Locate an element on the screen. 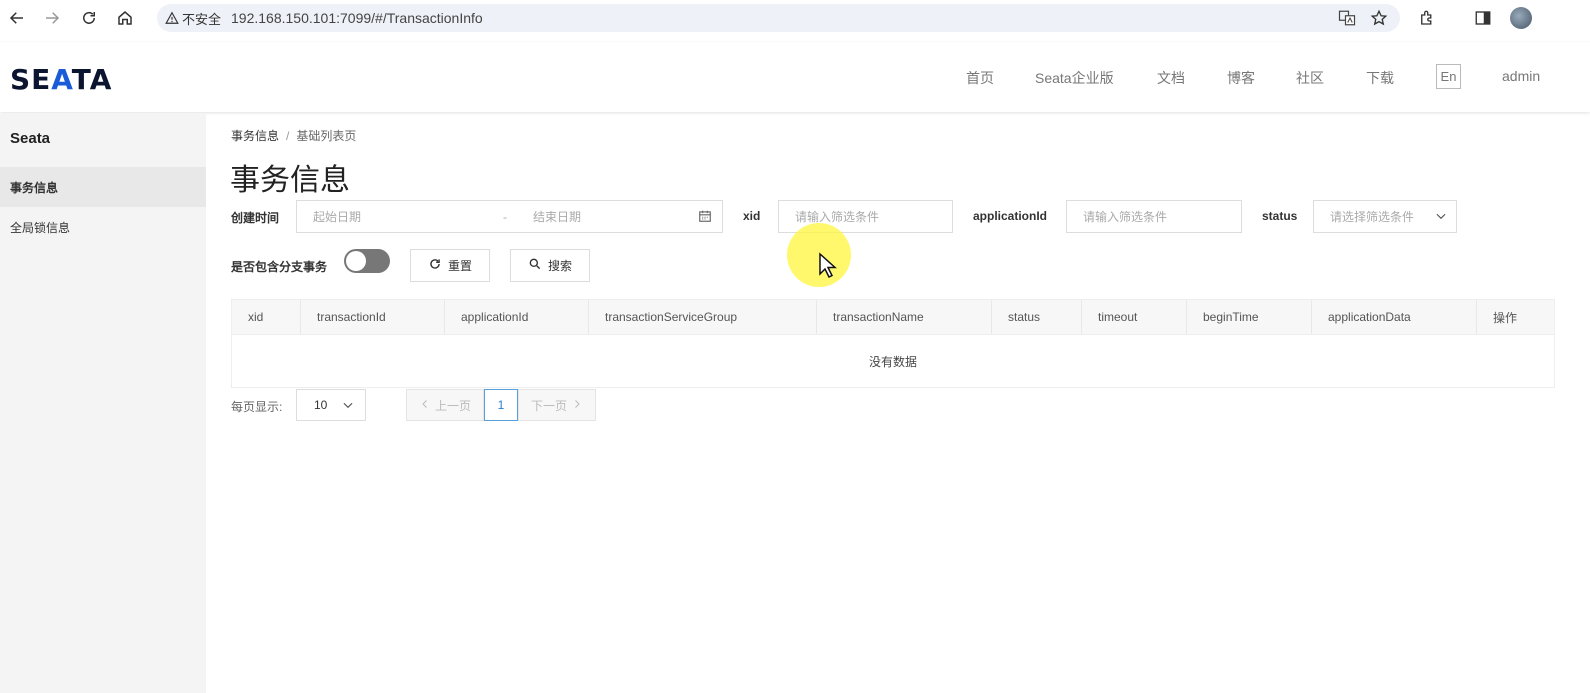  extensions-icon is located at coordinates (1427, 18).